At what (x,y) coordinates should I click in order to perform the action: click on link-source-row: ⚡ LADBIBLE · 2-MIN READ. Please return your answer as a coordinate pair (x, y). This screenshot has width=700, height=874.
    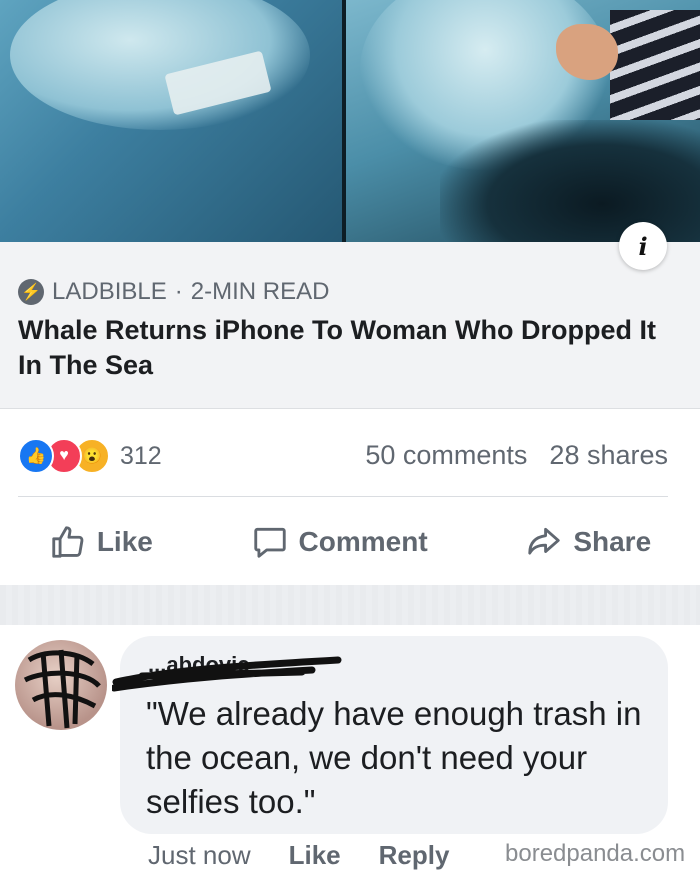
    Looking at the image, I should click on (173, 292).